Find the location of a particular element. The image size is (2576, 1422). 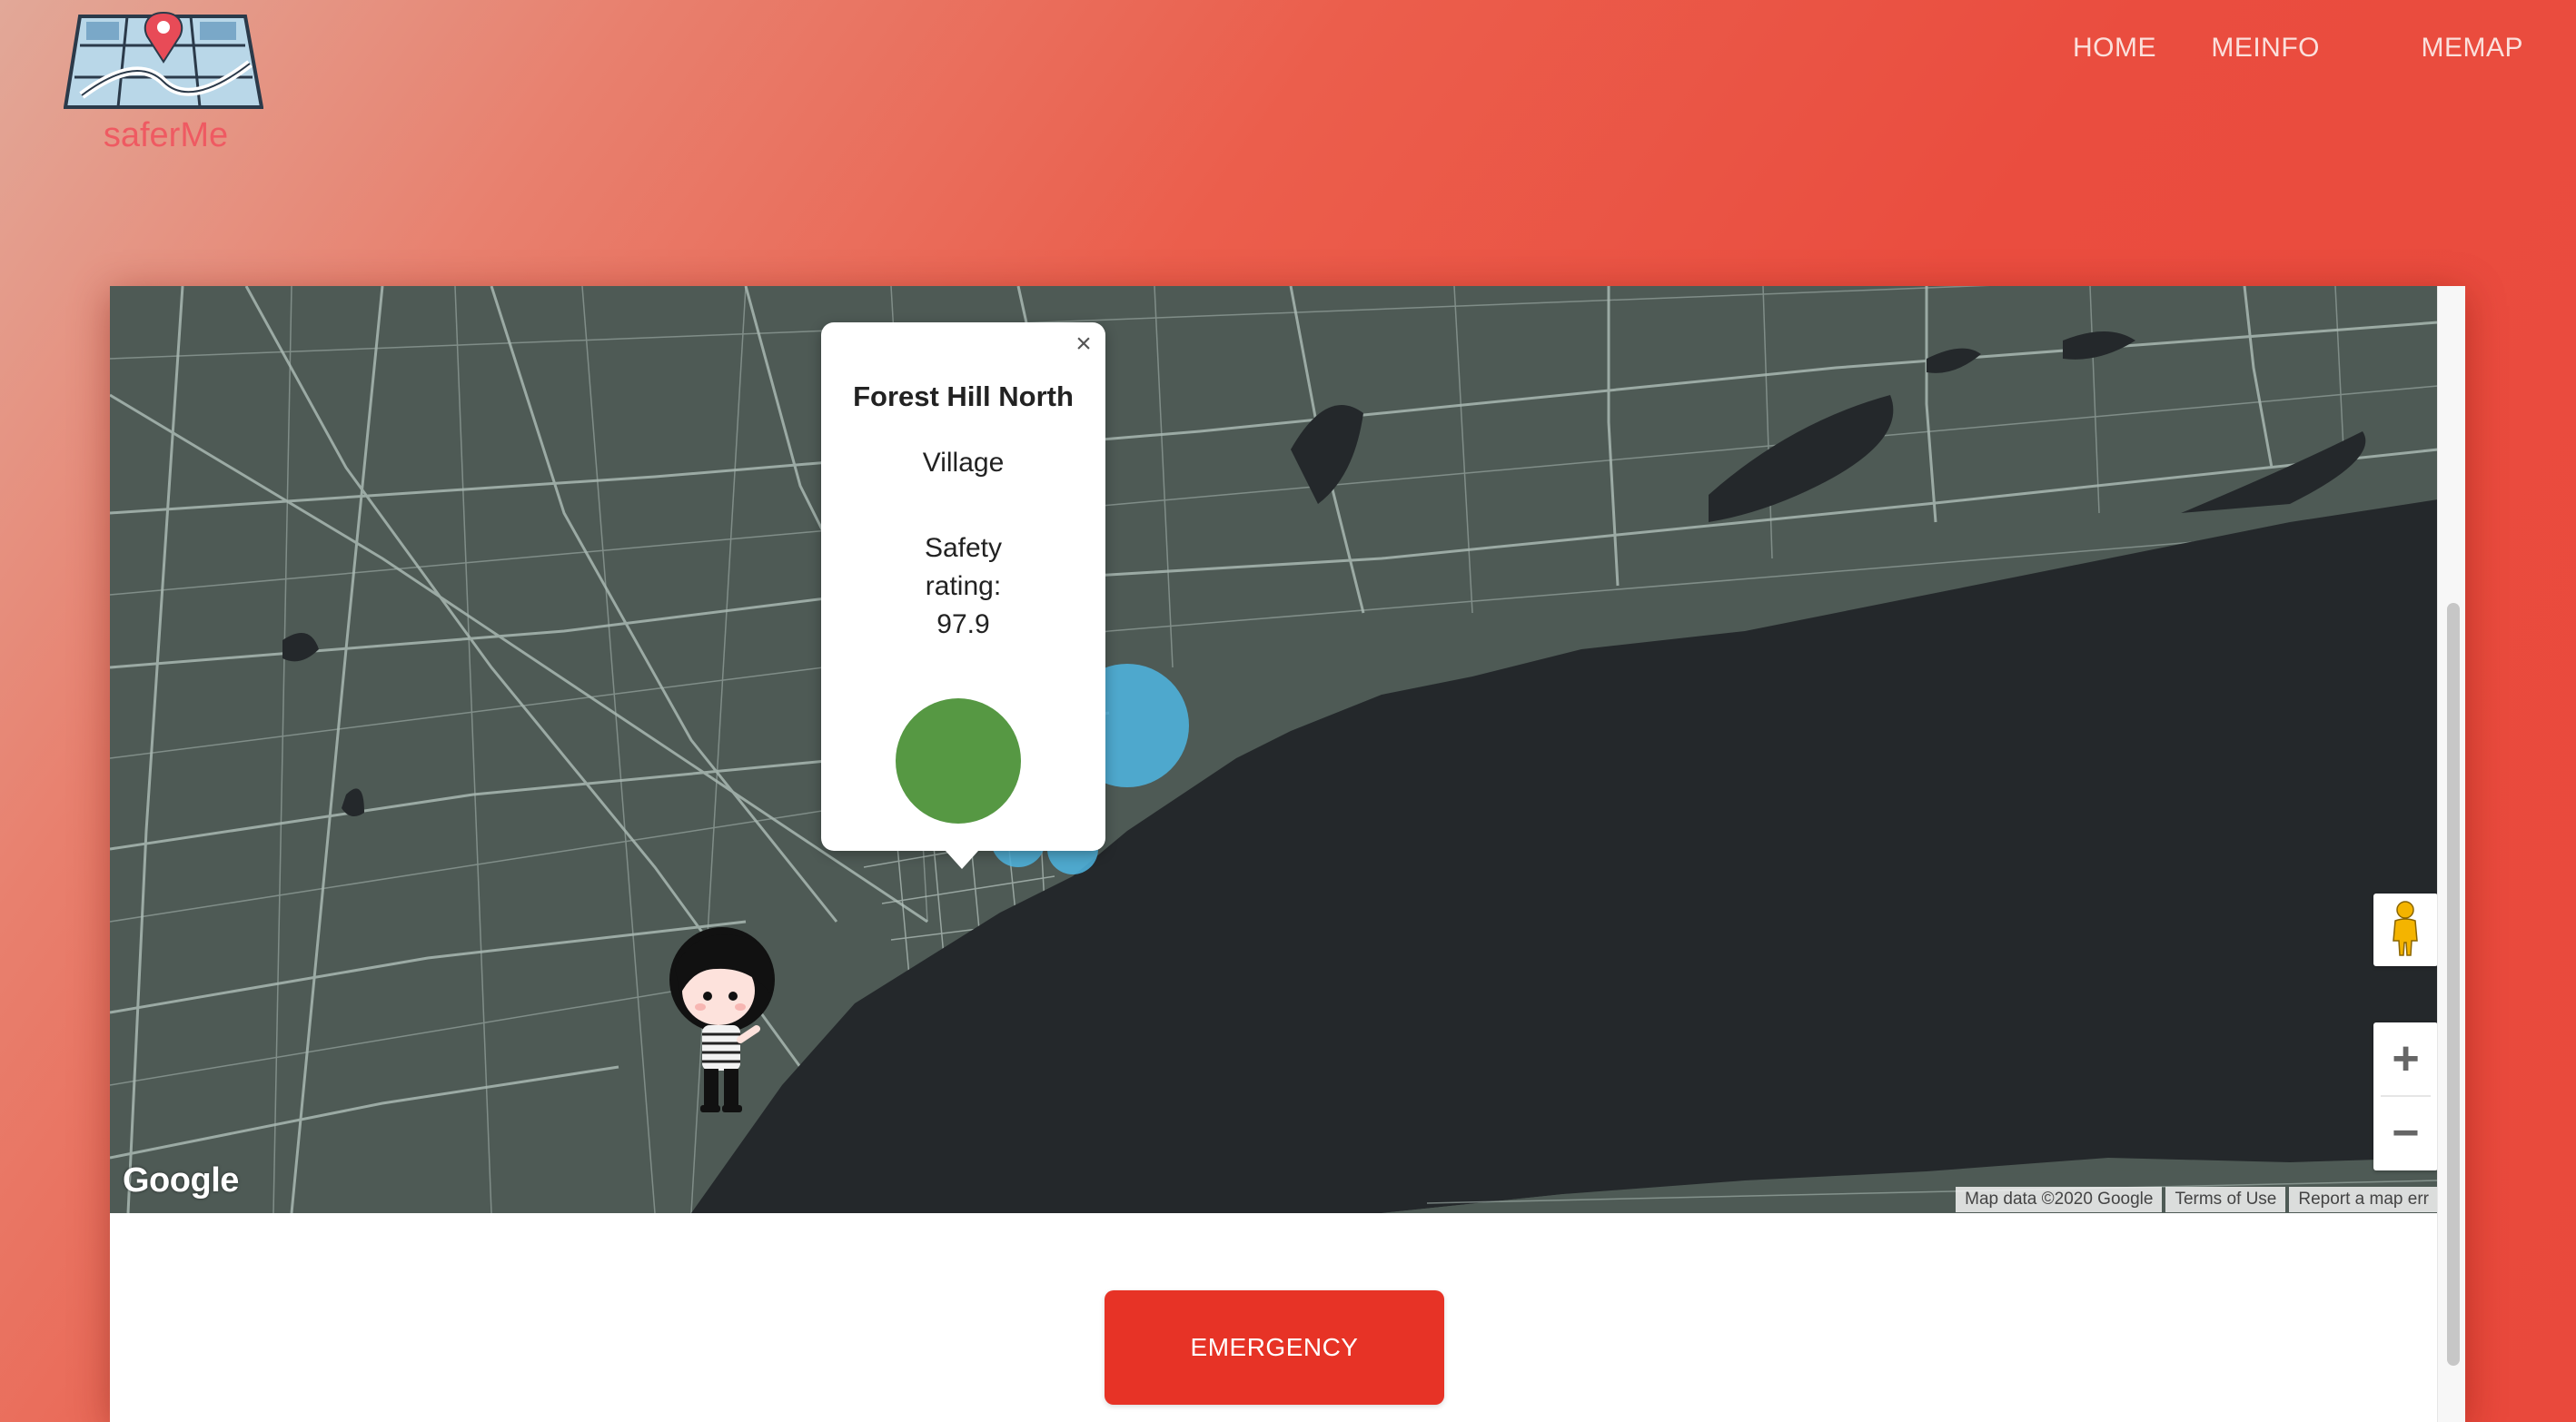

user-avatar-icon is located at coordinates (725, 1017).